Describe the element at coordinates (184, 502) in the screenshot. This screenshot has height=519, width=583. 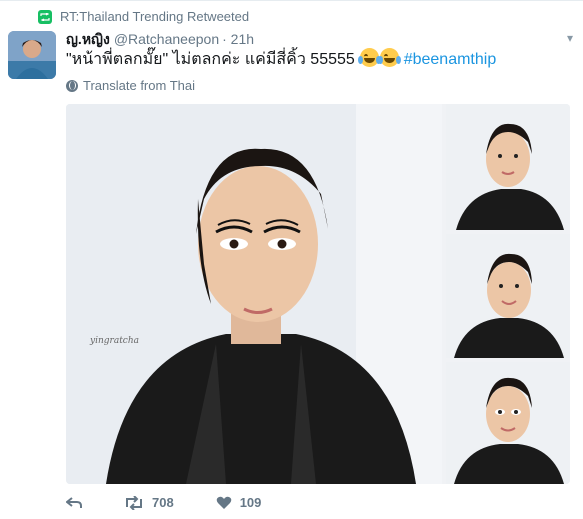
I see `tweet-actions: 708 109` at that location.